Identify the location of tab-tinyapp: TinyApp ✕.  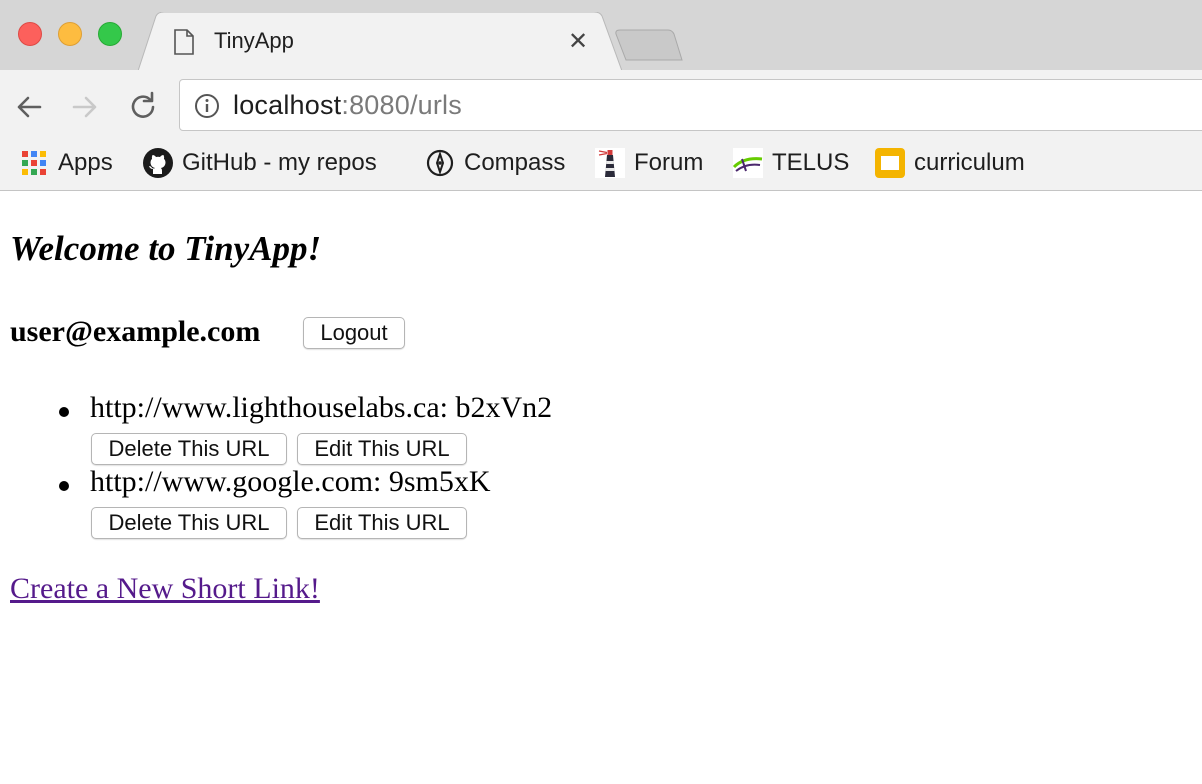
(380, 41).